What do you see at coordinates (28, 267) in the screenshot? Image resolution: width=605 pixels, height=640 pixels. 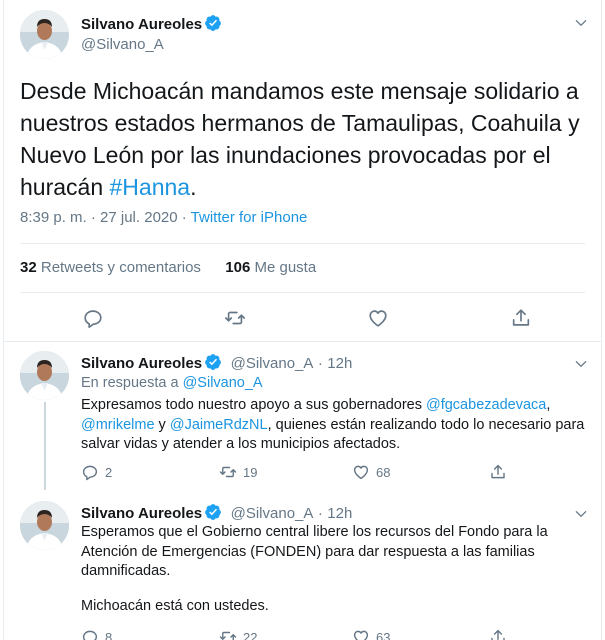 I see `retweets-count: 32` at bounding box center [28, 267].